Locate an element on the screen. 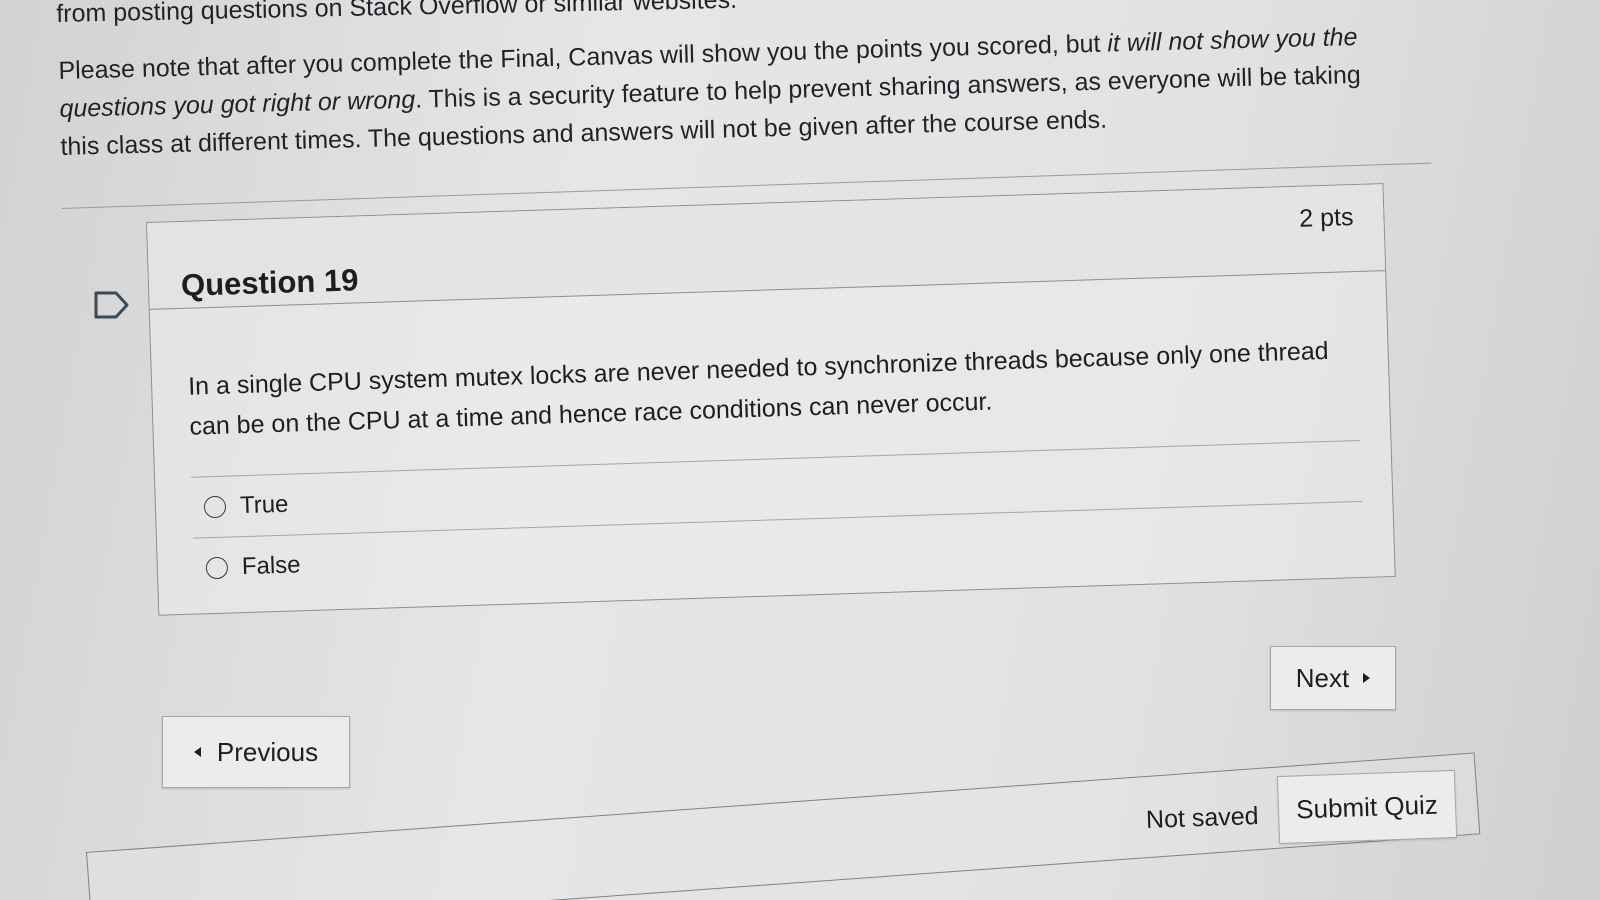 This screenshot has height=900, width=1600. radio-false is located at coordinates (217, 568).